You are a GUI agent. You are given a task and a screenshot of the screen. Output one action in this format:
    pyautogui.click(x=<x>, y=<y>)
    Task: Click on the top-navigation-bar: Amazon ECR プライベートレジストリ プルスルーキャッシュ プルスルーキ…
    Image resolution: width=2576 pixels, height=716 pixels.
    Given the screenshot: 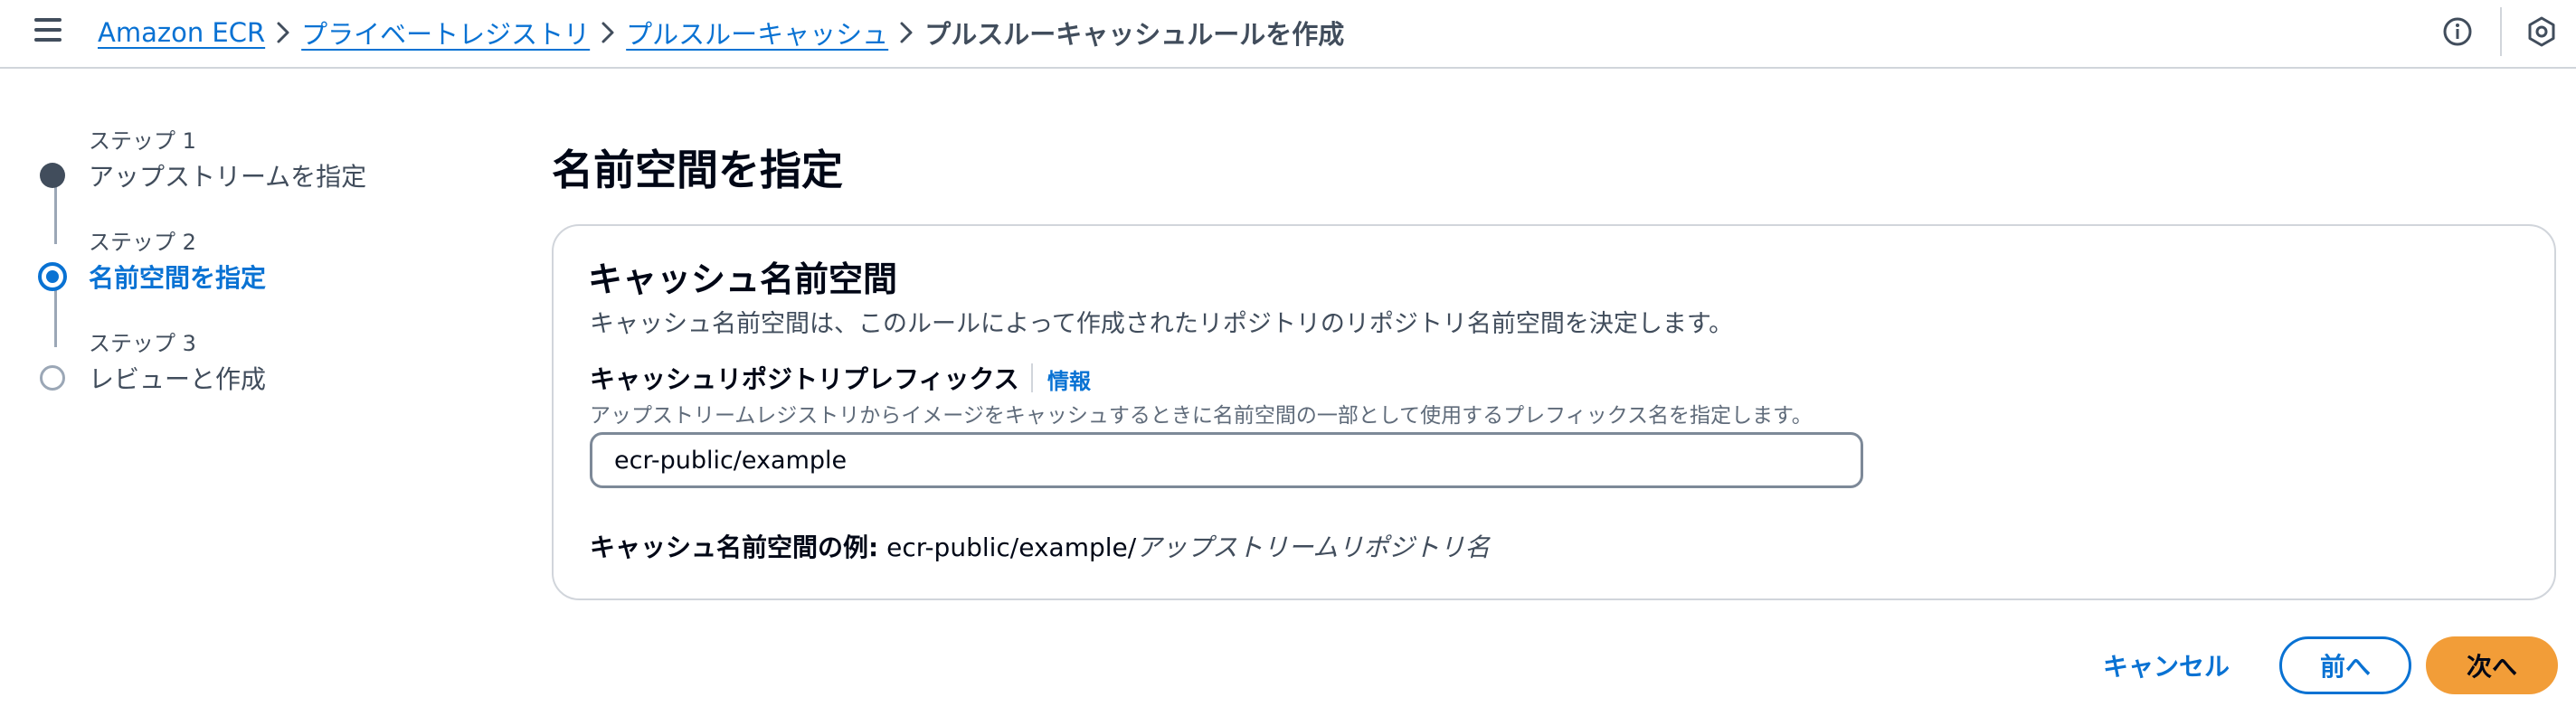 What is the action you would take?
    pyautogui.click(x=1288, y=35)
    